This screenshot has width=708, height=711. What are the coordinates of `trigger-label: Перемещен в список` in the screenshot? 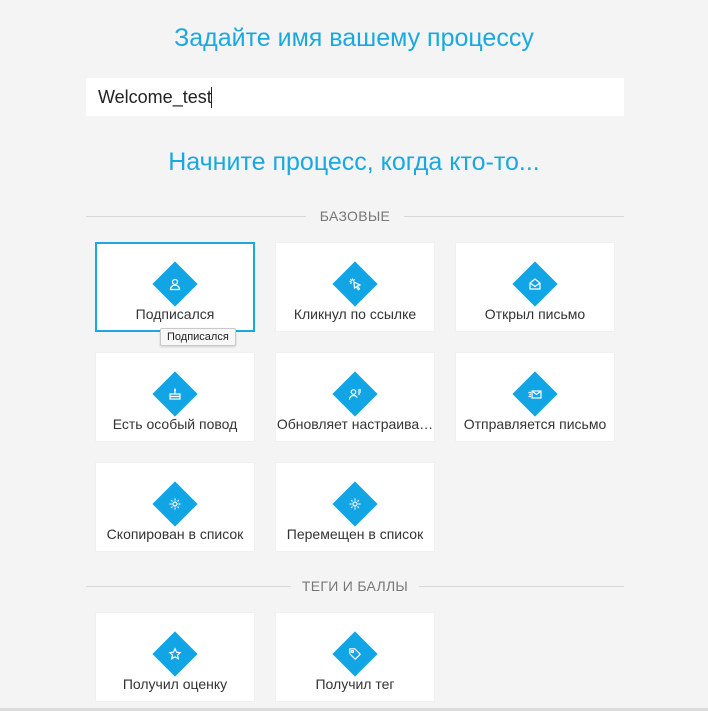 It's located at (355, 534).